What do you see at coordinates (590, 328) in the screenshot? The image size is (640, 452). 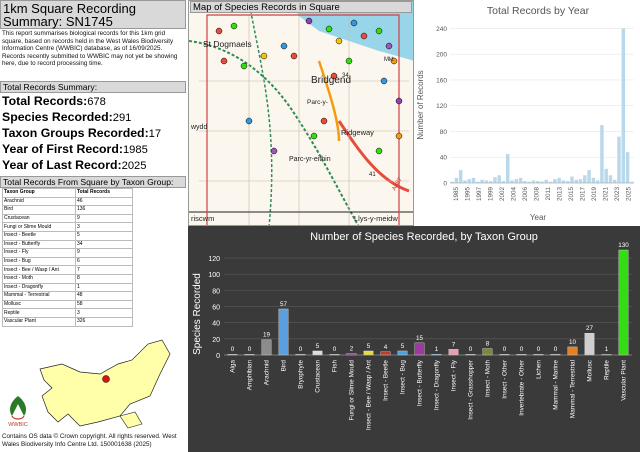 I see `data-label: 27` at bounding box center [590, 328].